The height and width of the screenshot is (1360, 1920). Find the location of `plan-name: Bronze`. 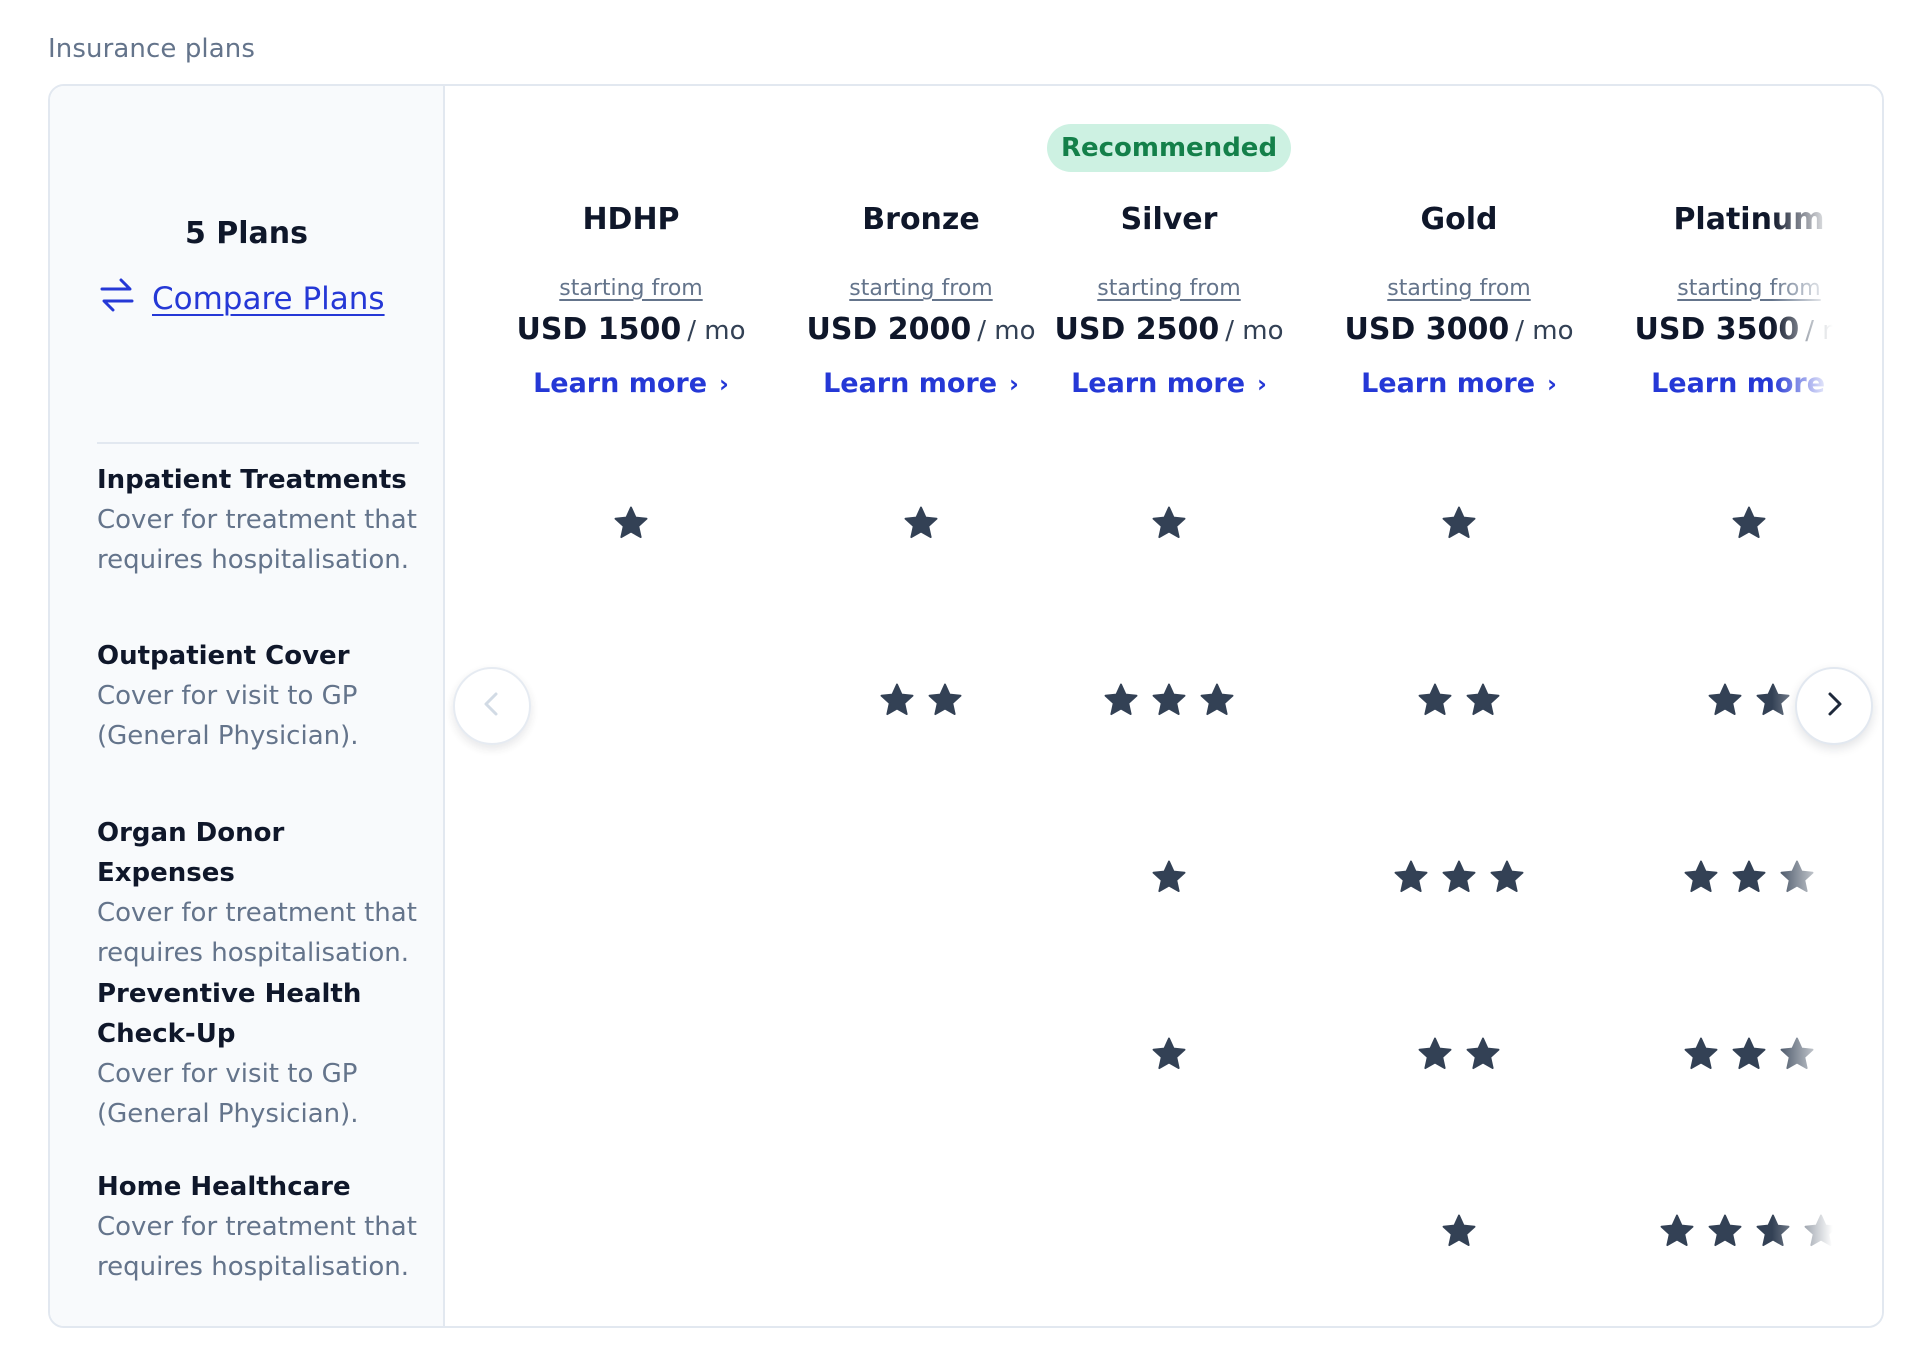

plan-name: Bronze is located at coordinates (921, 219).